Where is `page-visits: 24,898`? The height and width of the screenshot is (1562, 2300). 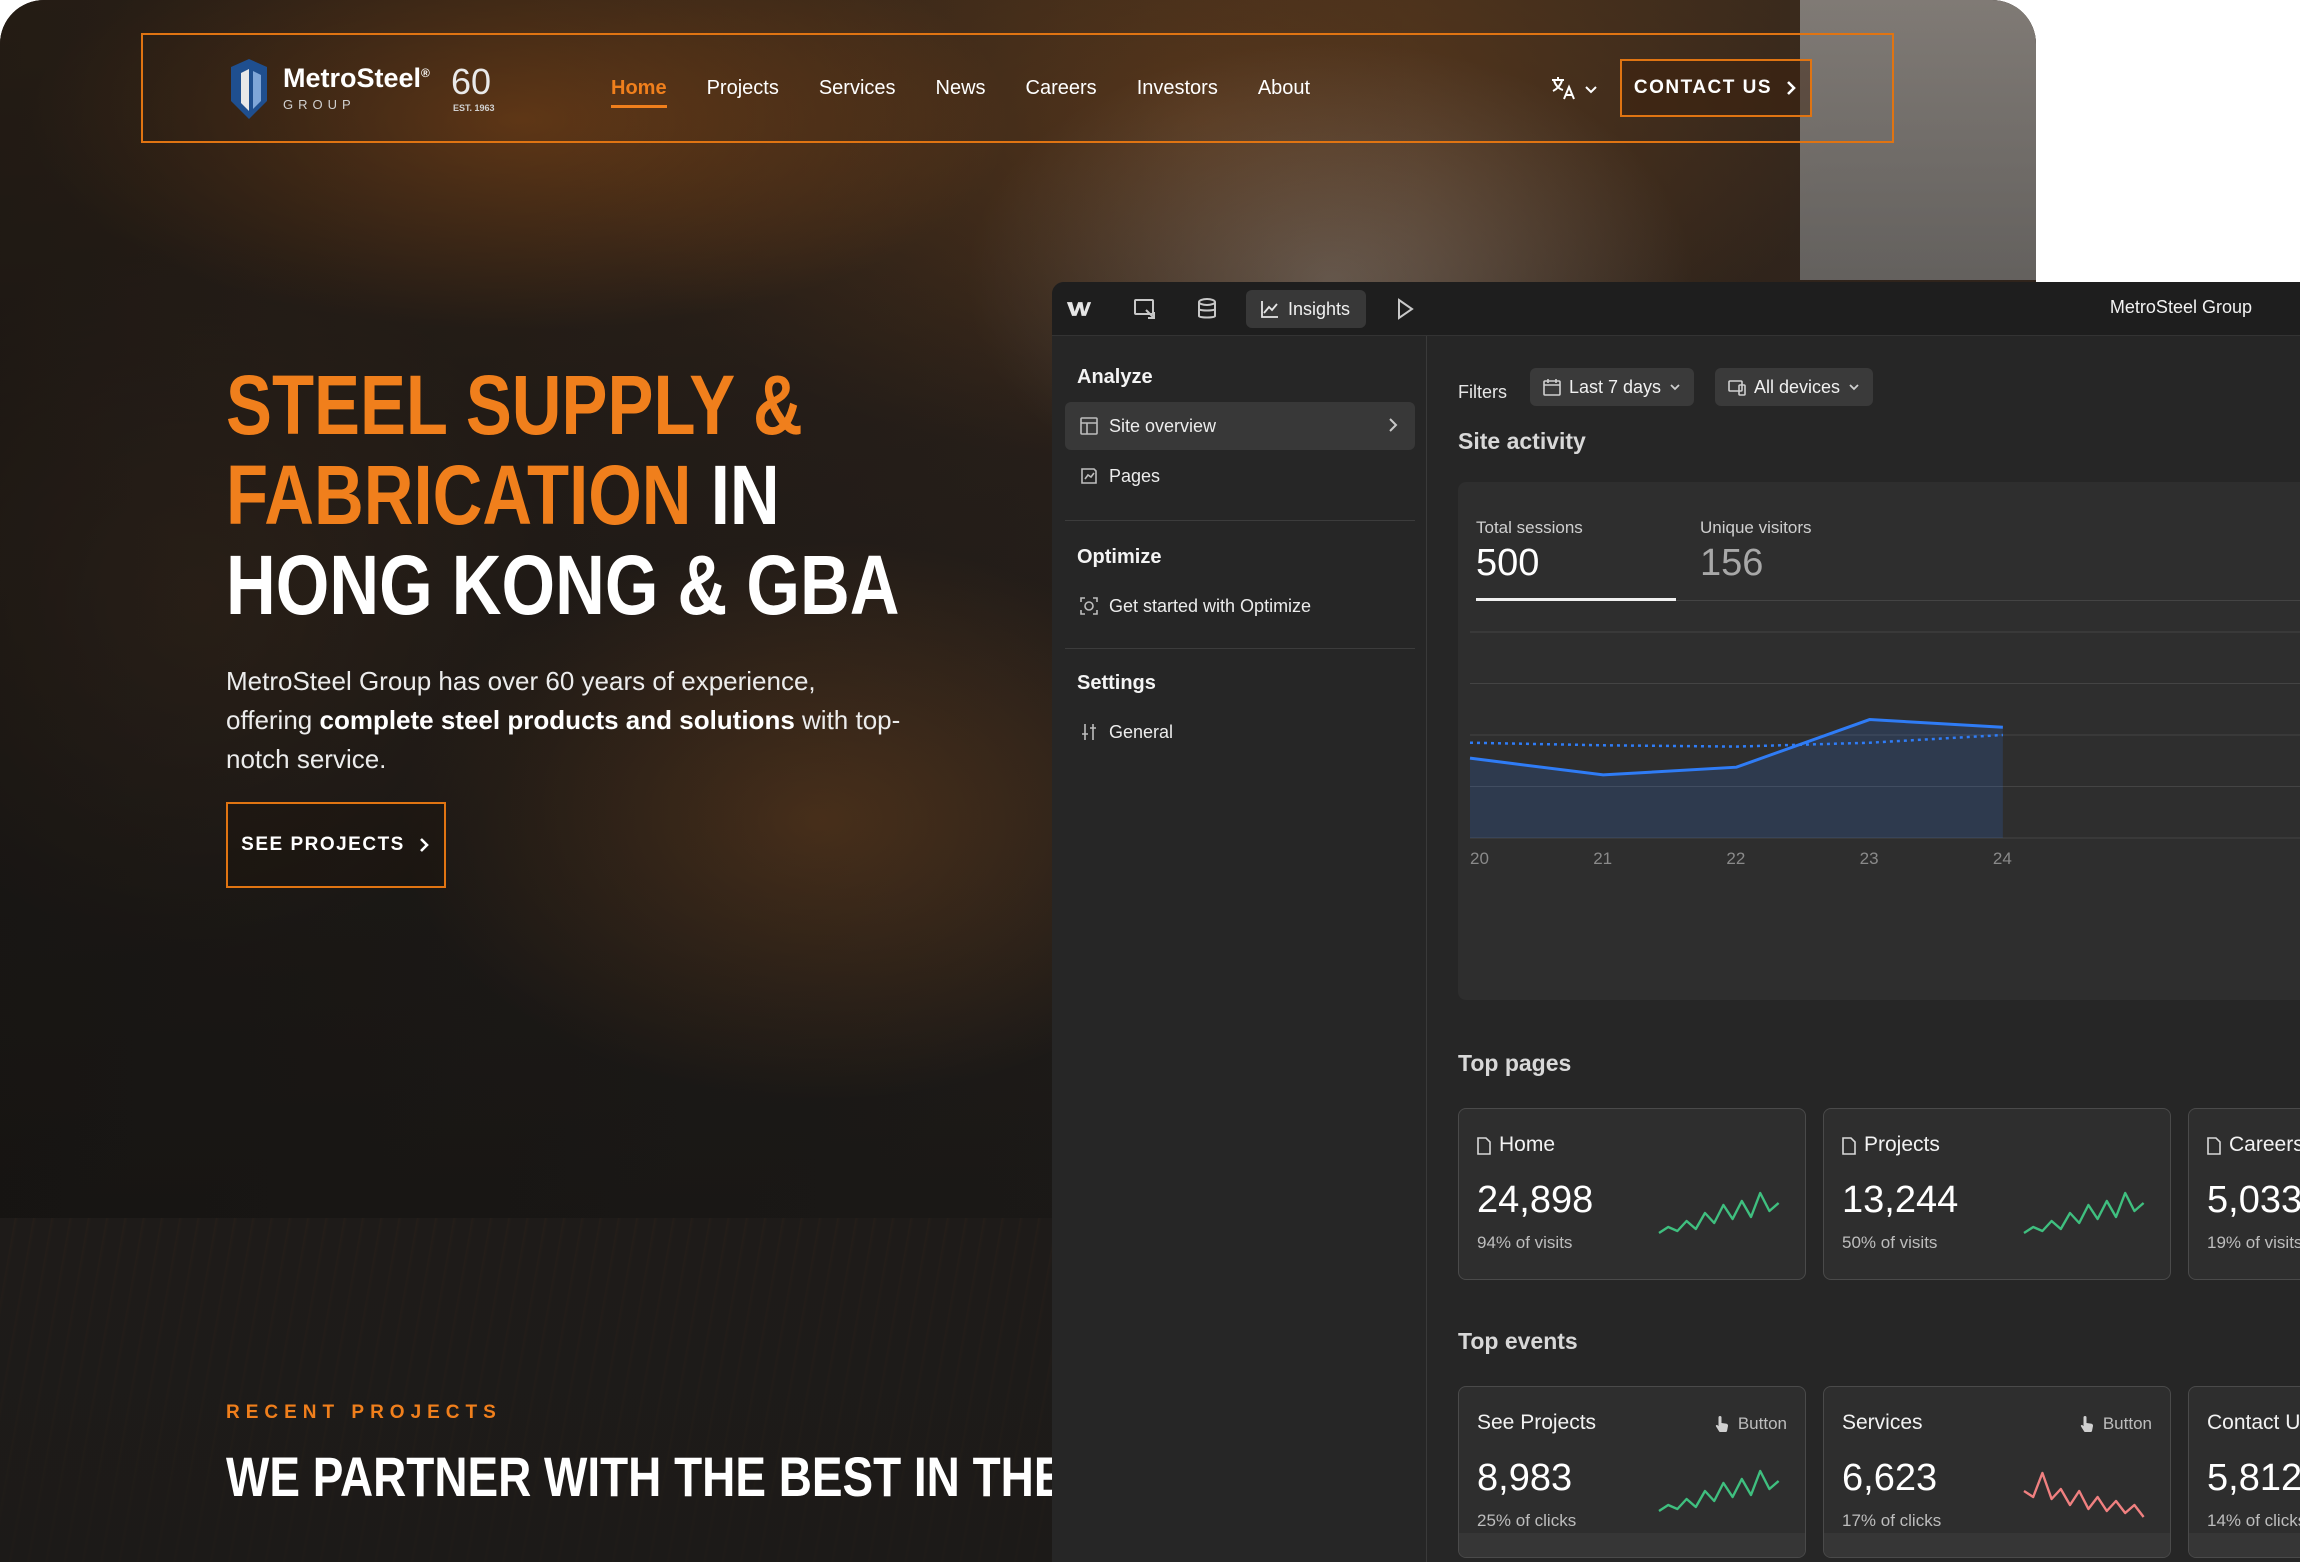 page-visits: 24,898 is located at coordinates (1535, 1200).